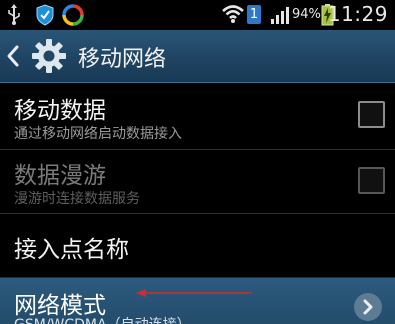 The image size is (395, 324). I want to click on notification-badge: 1, so click(254, 14).